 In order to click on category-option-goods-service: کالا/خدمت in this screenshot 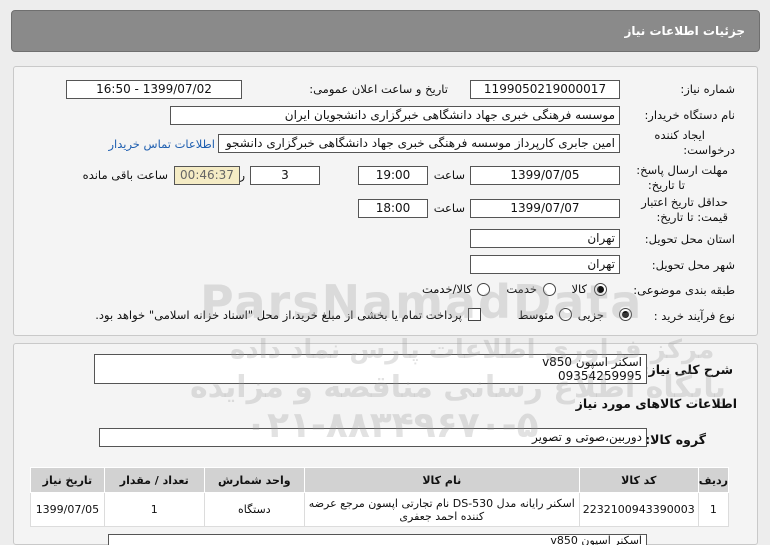, I will do `click(446, 289)`.